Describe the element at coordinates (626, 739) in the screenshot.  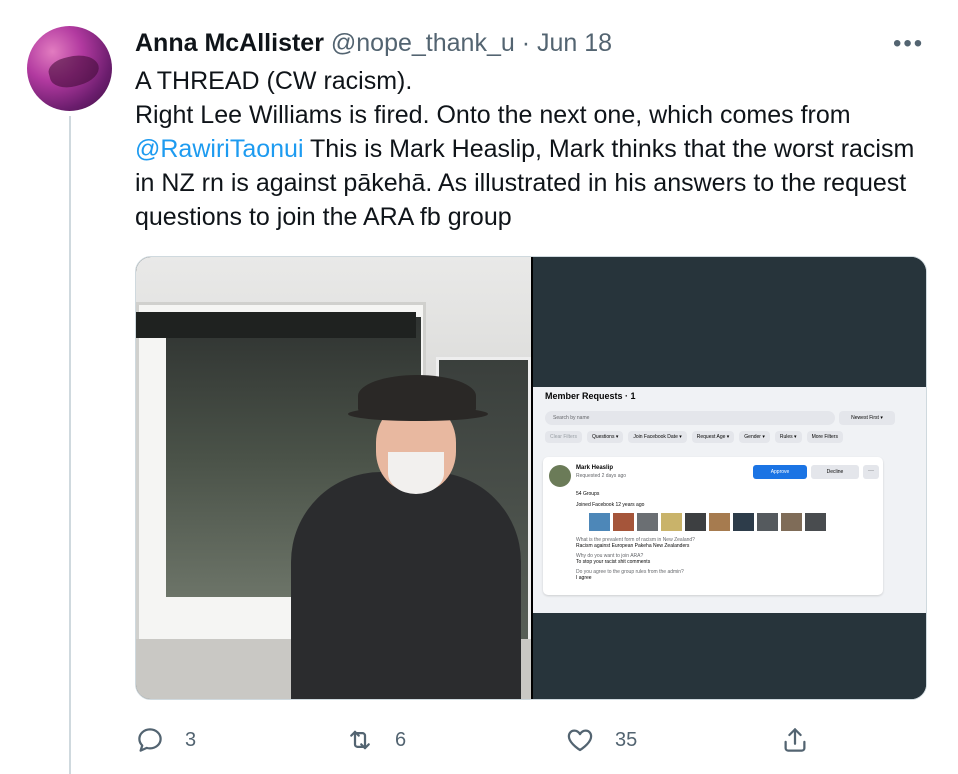
I see `like-count: 35` at that location.